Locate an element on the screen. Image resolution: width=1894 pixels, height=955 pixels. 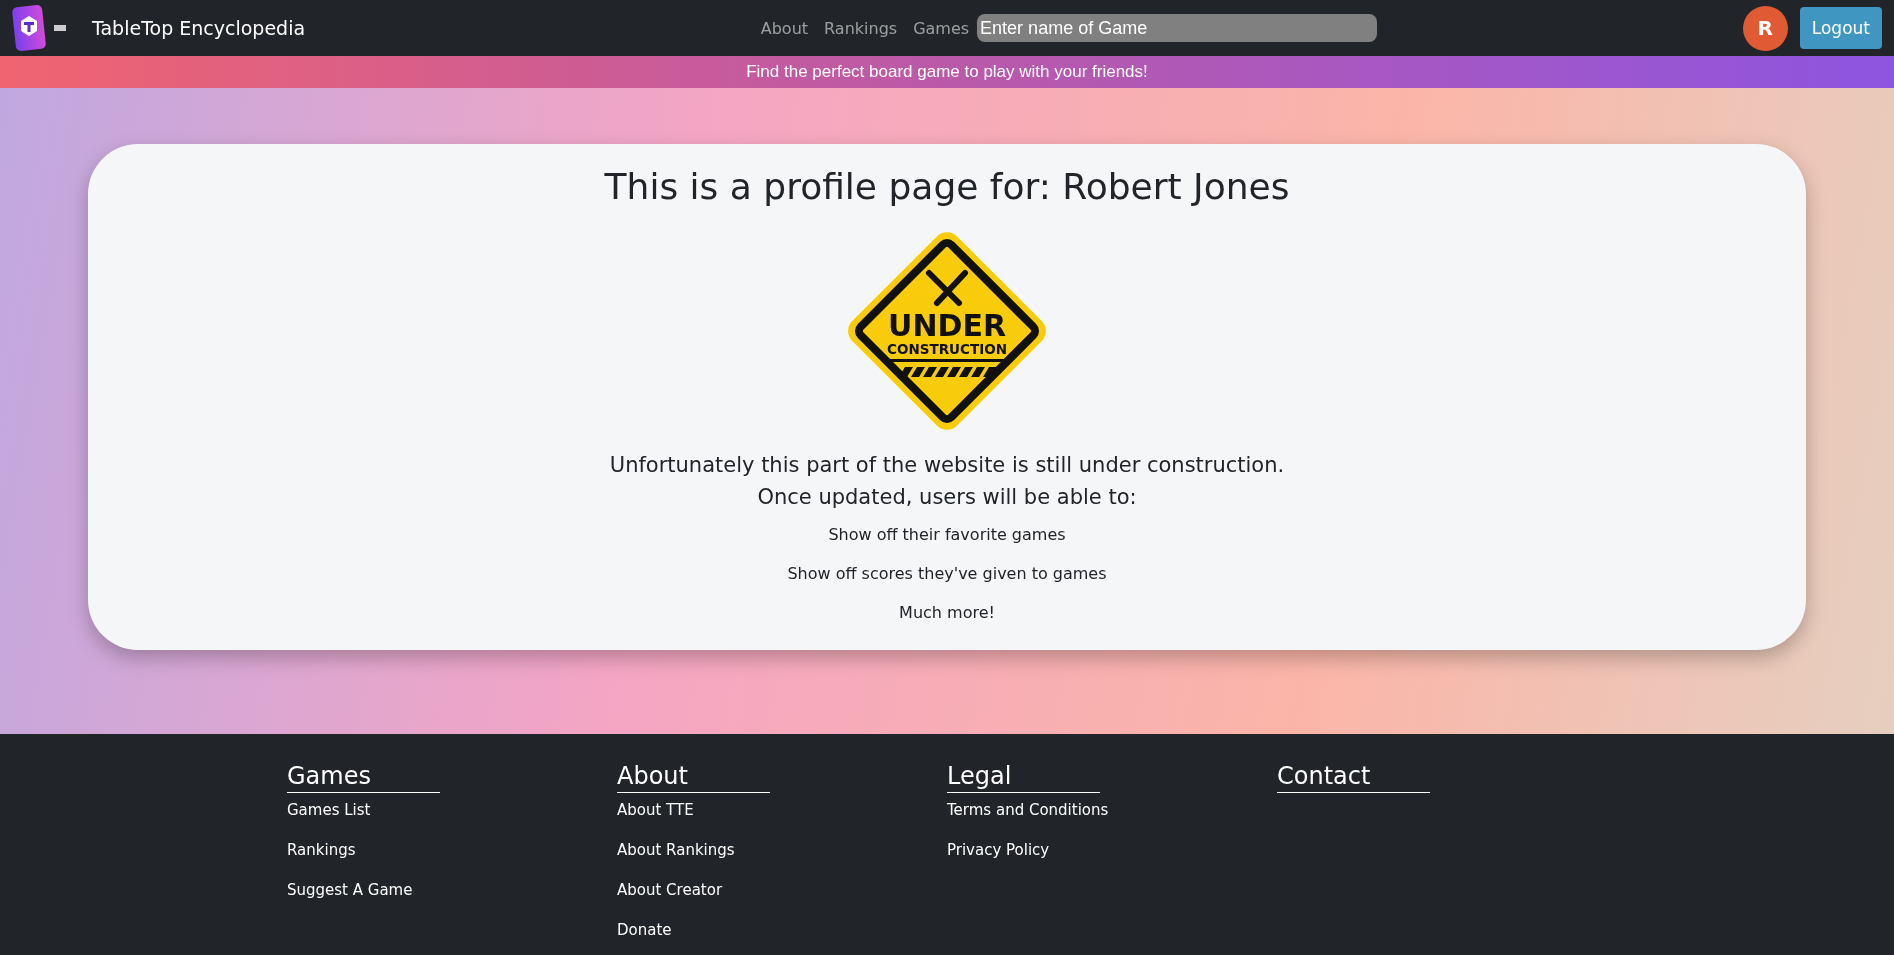
tagline-banner: Find the perfect board game to play with your friends! is located at coordinates (947, 72).